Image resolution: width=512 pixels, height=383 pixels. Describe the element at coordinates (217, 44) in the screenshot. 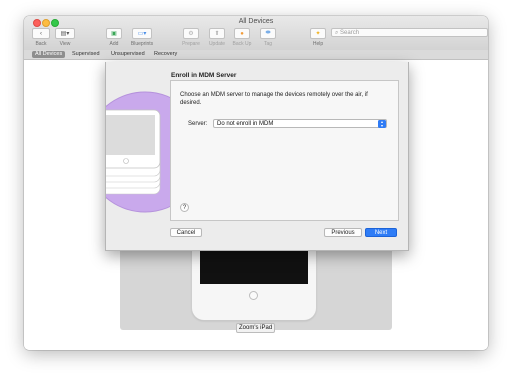

I see `update-label: Update` at that location.